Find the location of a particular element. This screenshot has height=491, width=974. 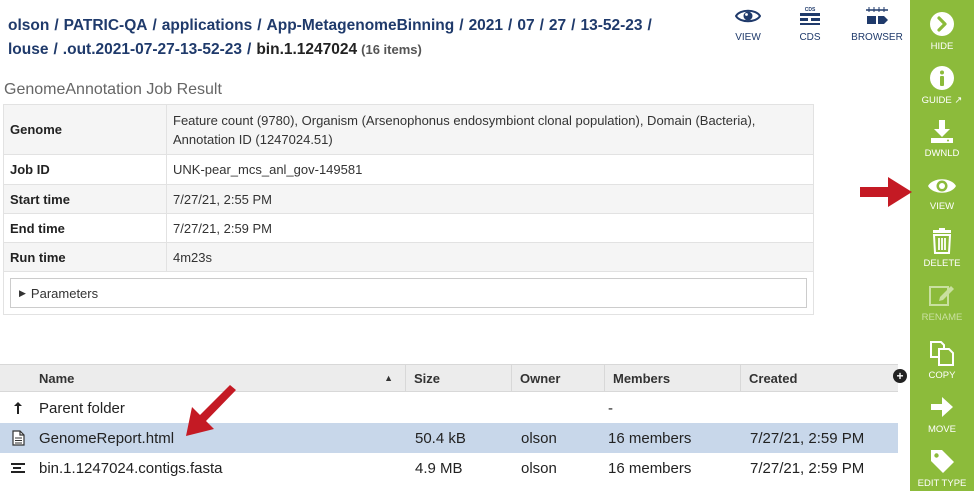

breadcrumb-current: bin.1.1247024 is located at coordinates (307, 49).